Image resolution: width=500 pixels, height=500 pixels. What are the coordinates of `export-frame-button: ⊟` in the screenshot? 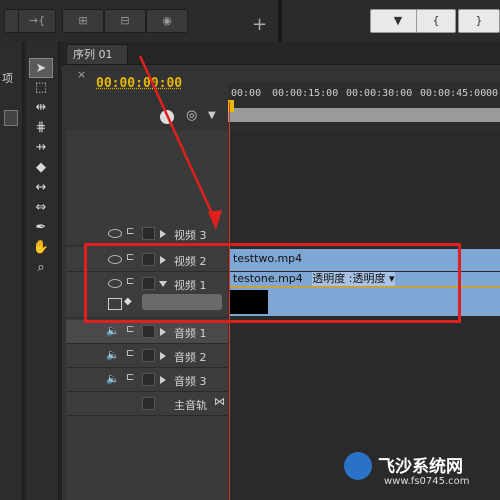 It's located at (125, 21).